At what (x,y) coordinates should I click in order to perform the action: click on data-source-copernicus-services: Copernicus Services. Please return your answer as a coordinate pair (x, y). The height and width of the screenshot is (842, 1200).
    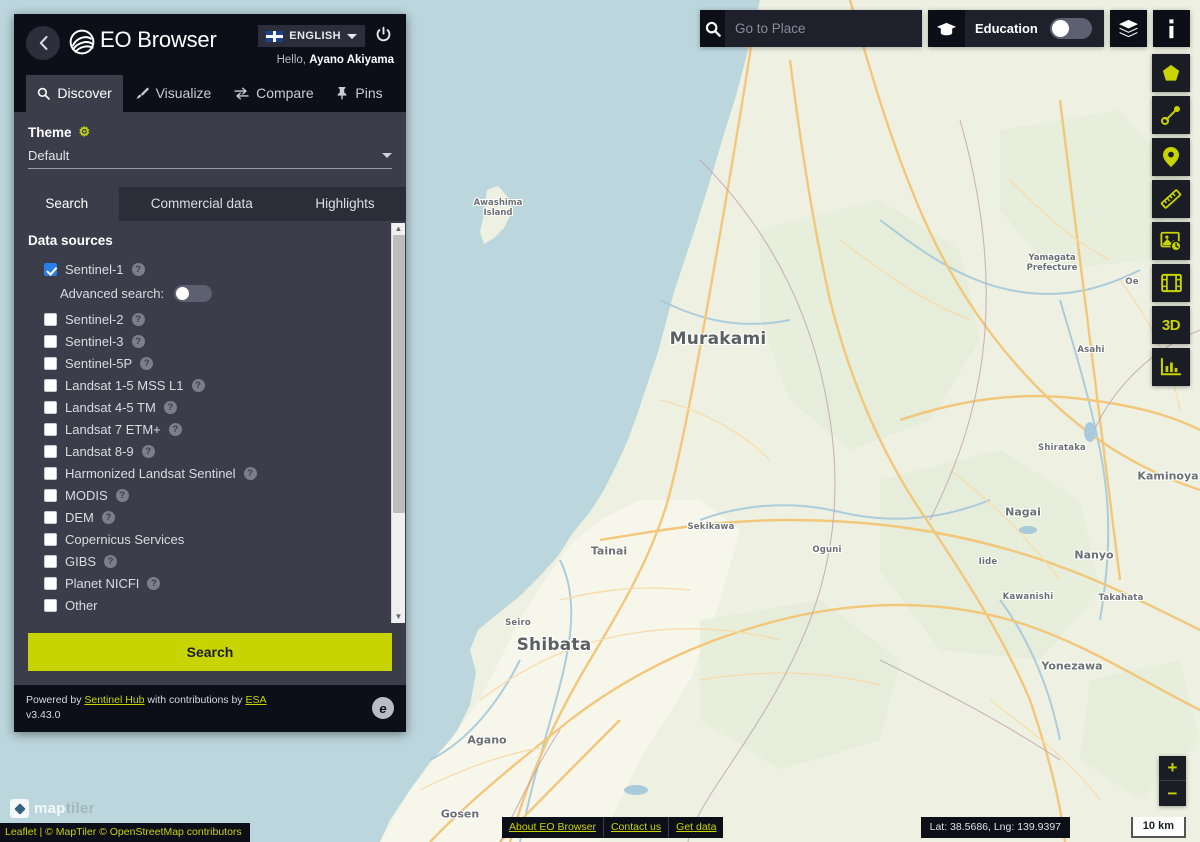
    Looking at the image, I should click on (210, 539).